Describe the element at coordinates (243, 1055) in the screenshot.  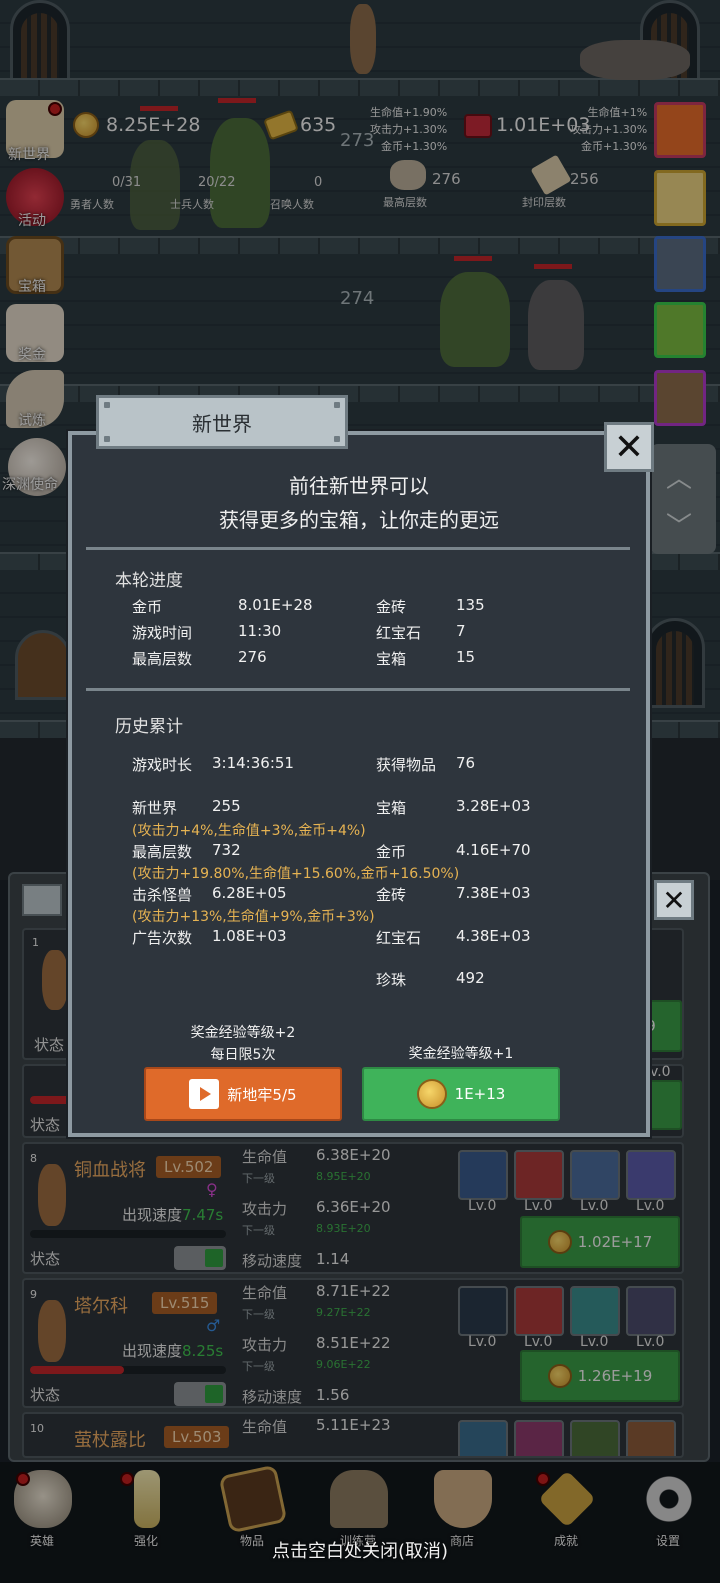
I see `ad-limit-text: 每日限5次` at that location.